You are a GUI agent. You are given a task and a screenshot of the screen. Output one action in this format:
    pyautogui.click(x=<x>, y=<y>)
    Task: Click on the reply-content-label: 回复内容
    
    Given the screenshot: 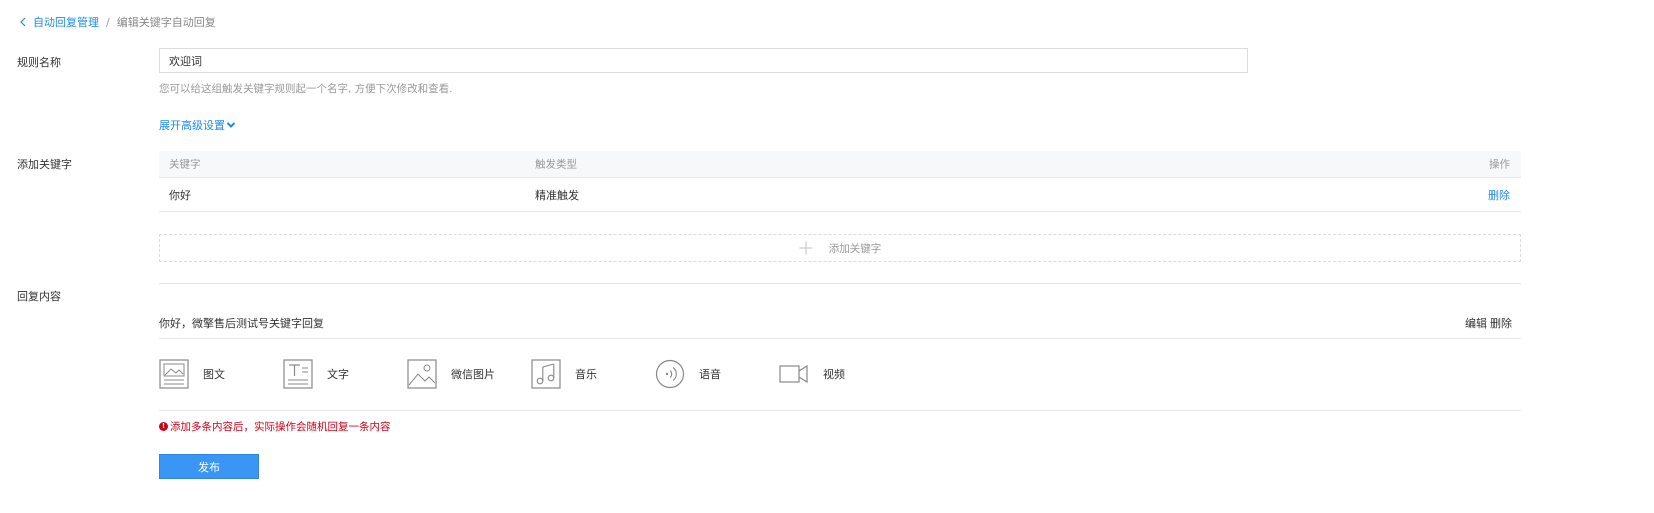 What is the action you would take?
    pyautogui.click(x=39, y=296)
    